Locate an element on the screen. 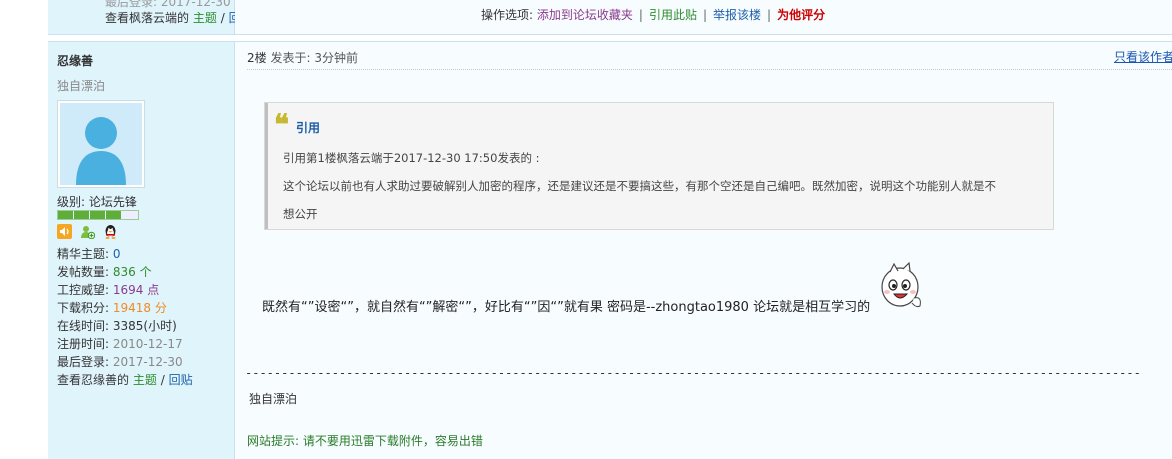 Image resolution: width=1172 pixels, height=459 pixels. prev-slash: / is located at coordinates (222, 18).